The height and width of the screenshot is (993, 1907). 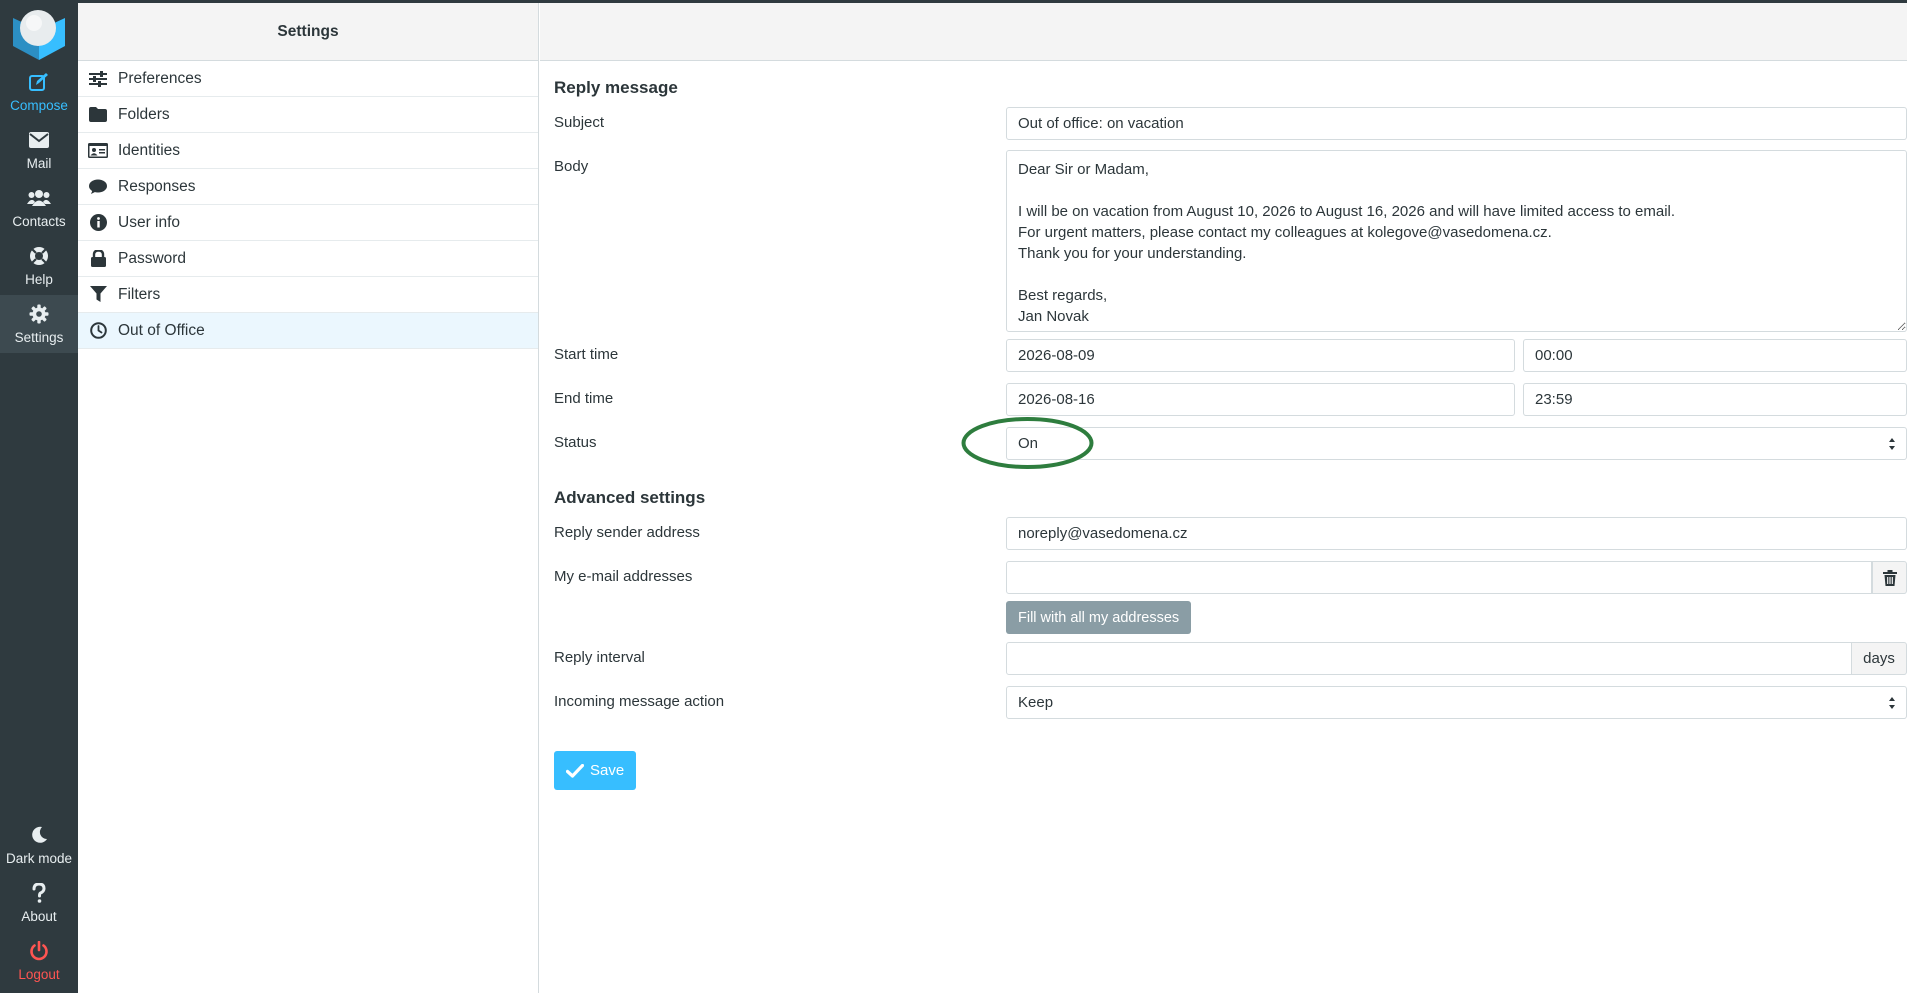 I want to click on folder-icon, so click(x=98, y=115).